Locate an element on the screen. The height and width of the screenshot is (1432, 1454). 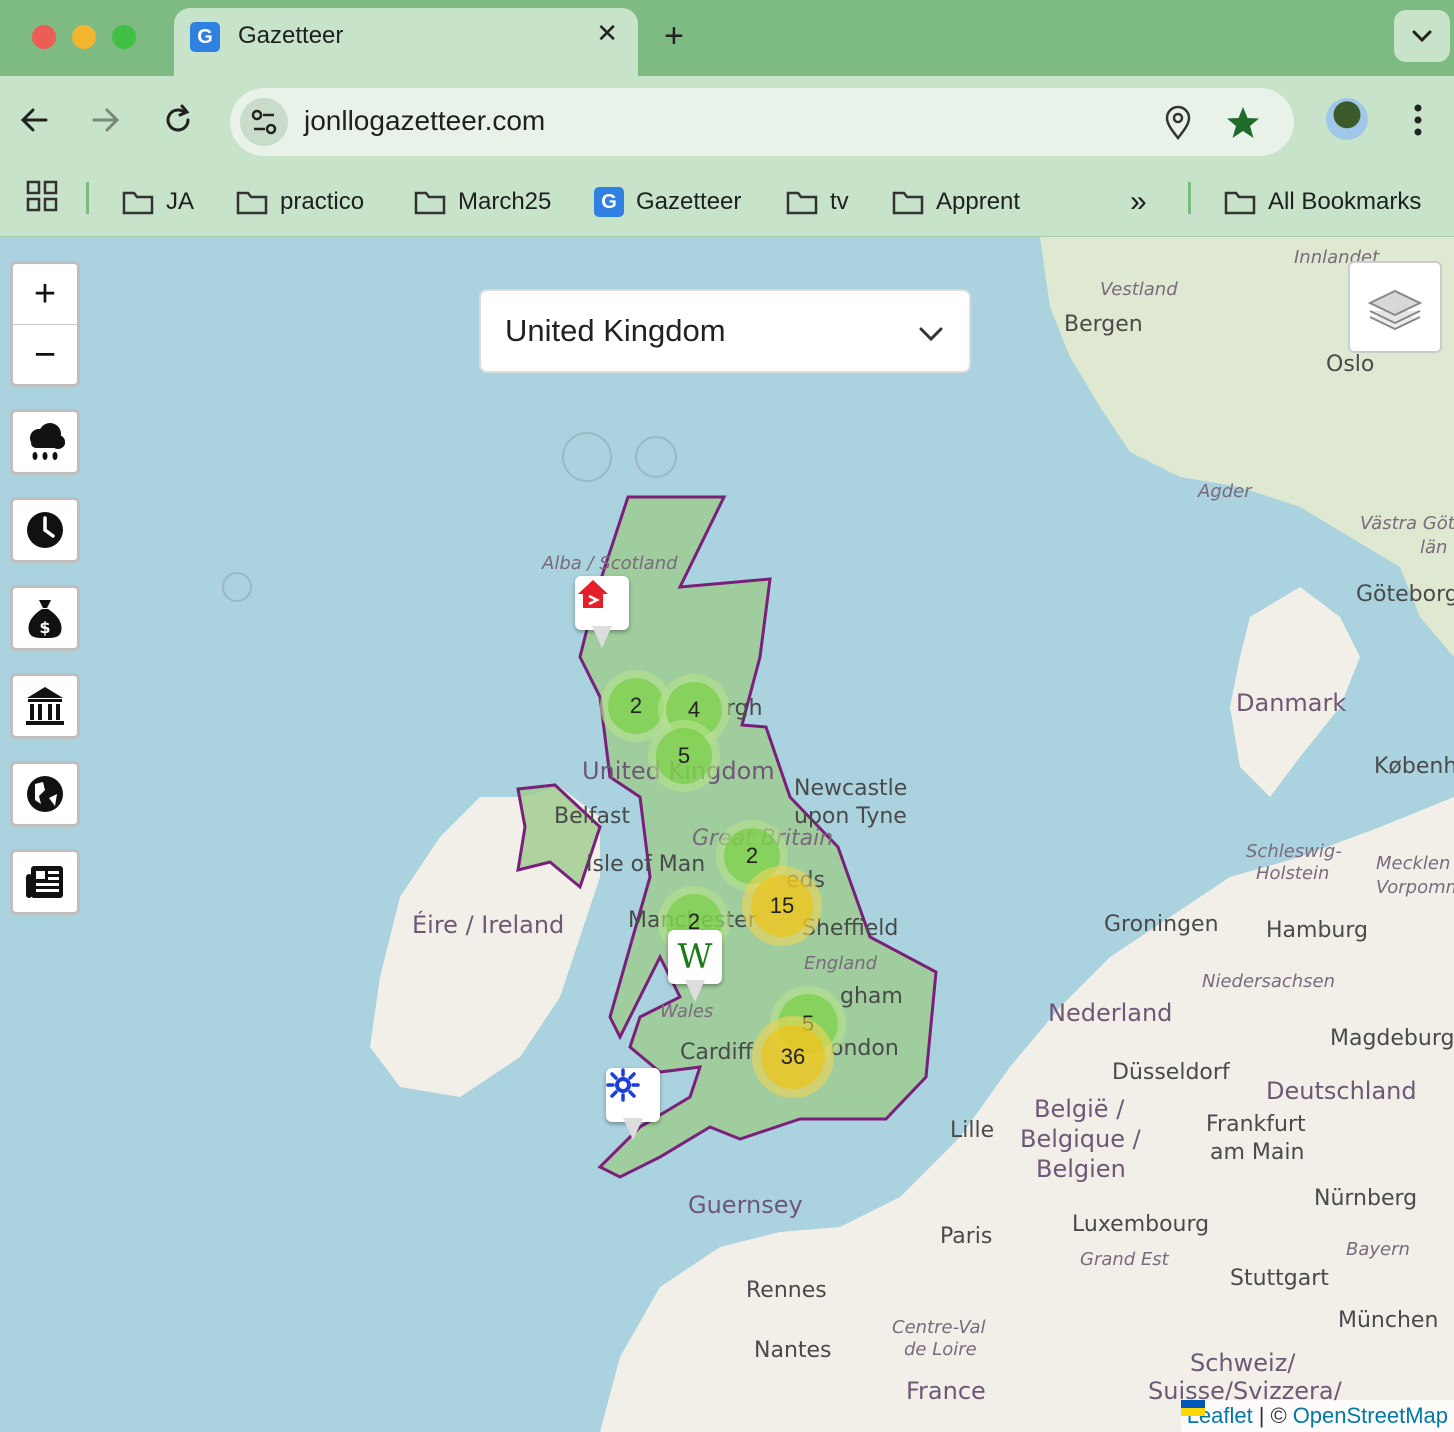
bookmark-gazetteer: G Gazetteer is located at coordinates (667, 202).